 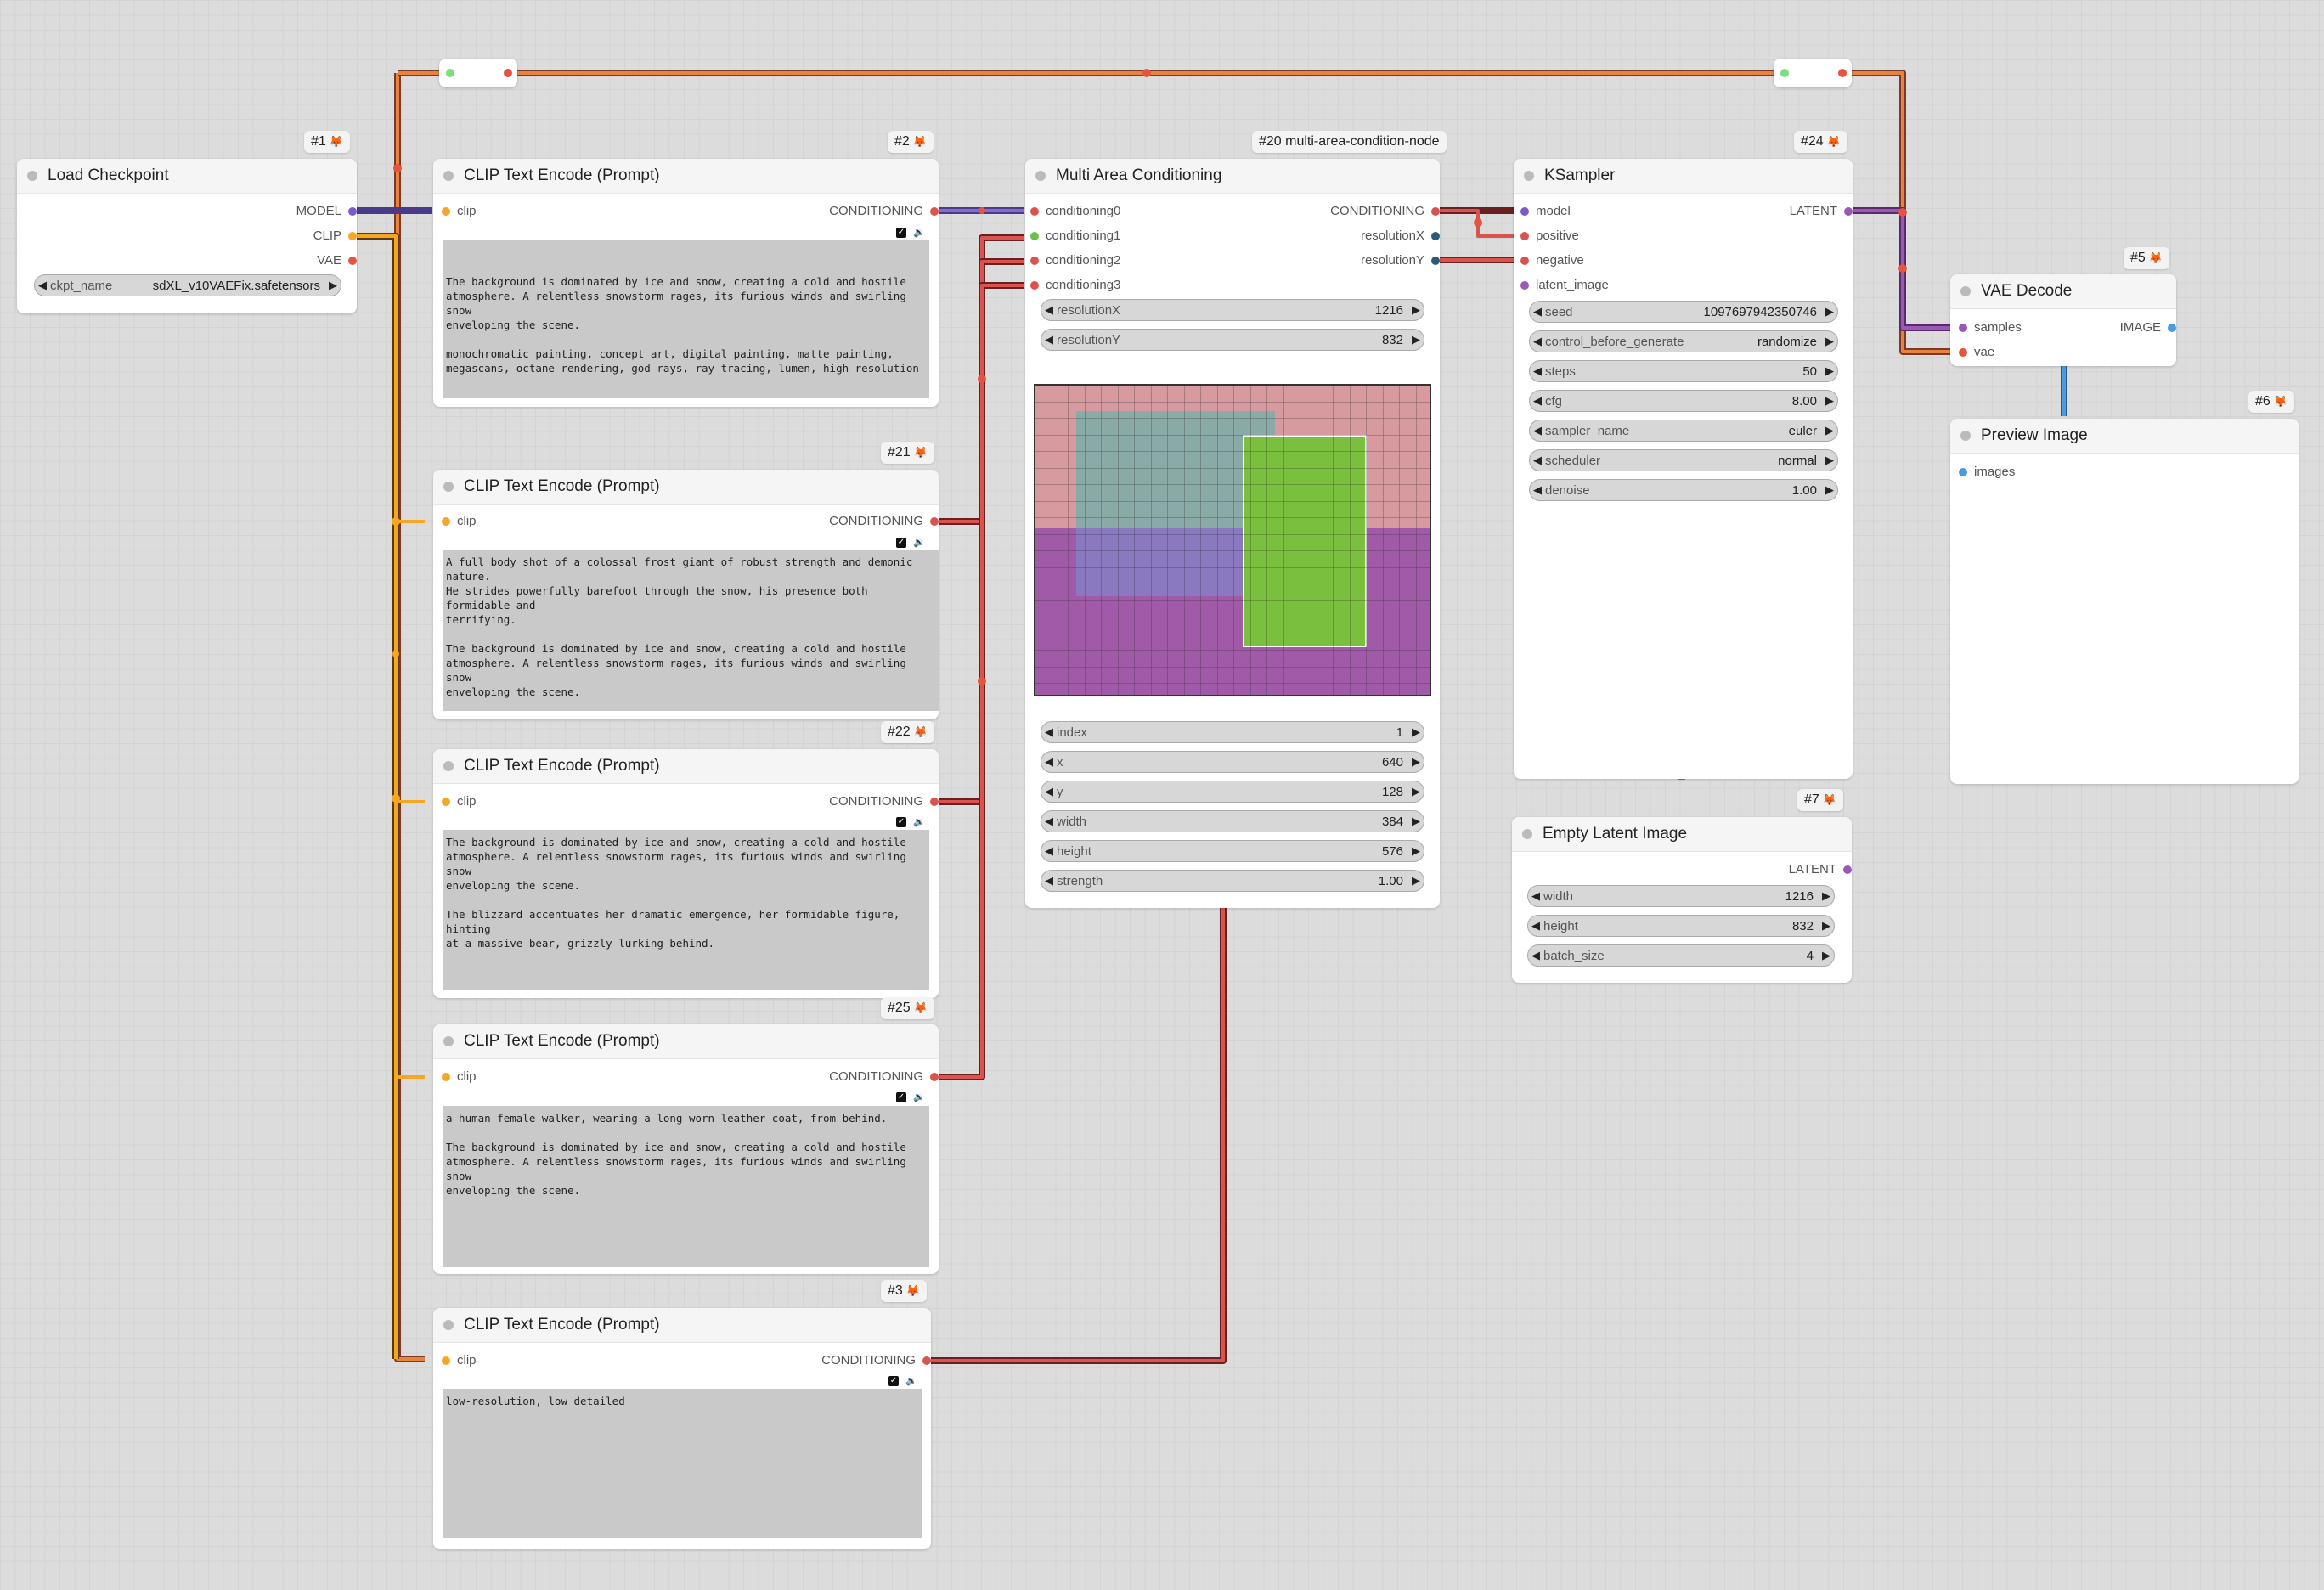 What do you see at coordinates (1681, 955) in the screenshot?
I see `batch-size-widget: ◀ batch_size 4 ▶` at bounding box center [1681, 955].